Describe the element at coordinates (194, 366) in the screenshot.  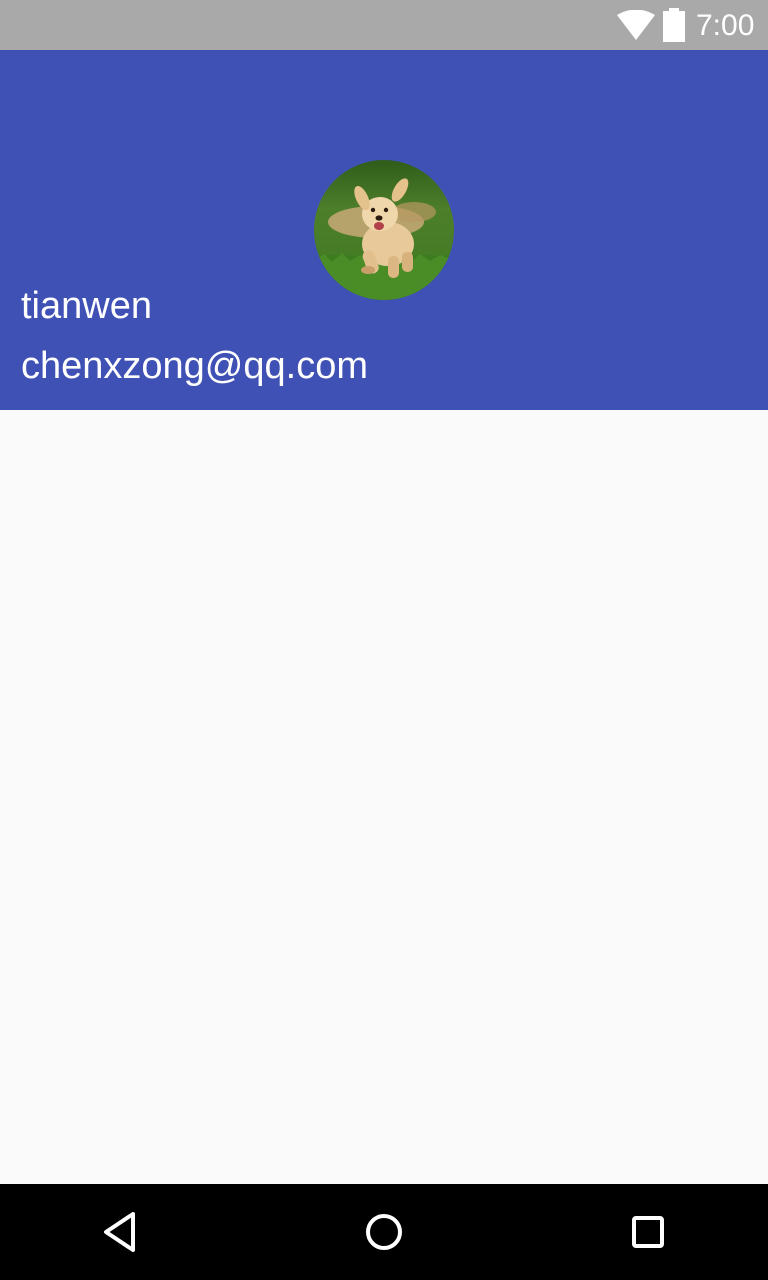
I see `user-email: chenxzong@qq.com` at that location.